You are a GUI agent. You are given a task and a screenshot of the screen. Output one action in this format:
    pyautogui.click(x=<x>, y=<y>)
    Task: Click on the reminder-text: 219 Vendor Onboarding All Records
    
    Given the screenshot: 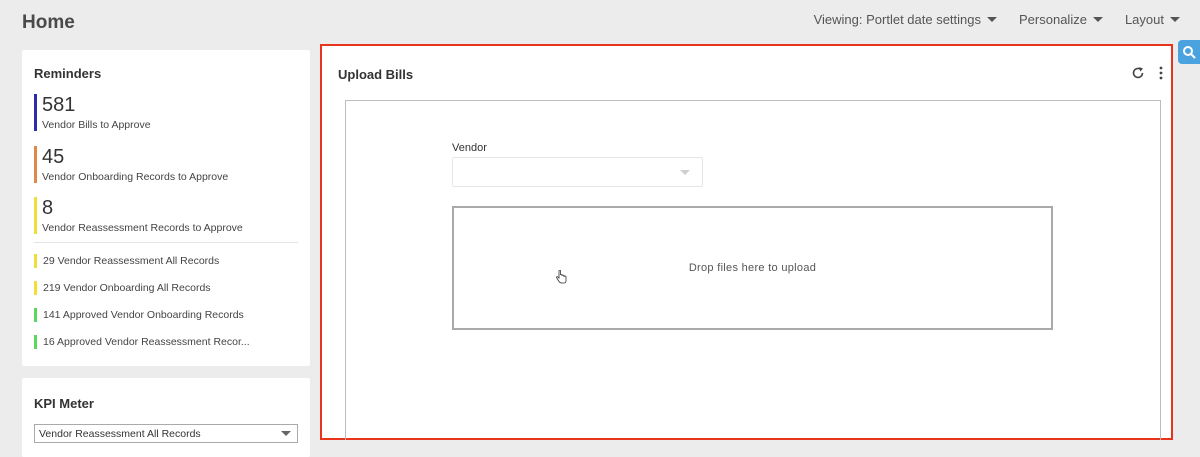 What is the action you would take?
    pyautogui.click(x=127, y=288)
    